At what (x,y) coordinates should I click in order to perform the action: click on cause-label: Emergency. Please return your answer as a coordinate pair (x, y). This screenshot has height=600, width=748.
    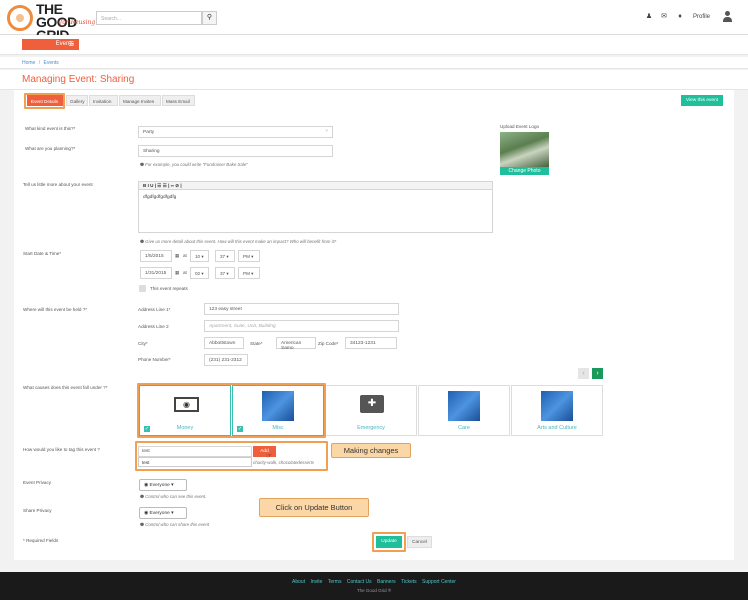
    Looking at the image, I should click on (371, 428).